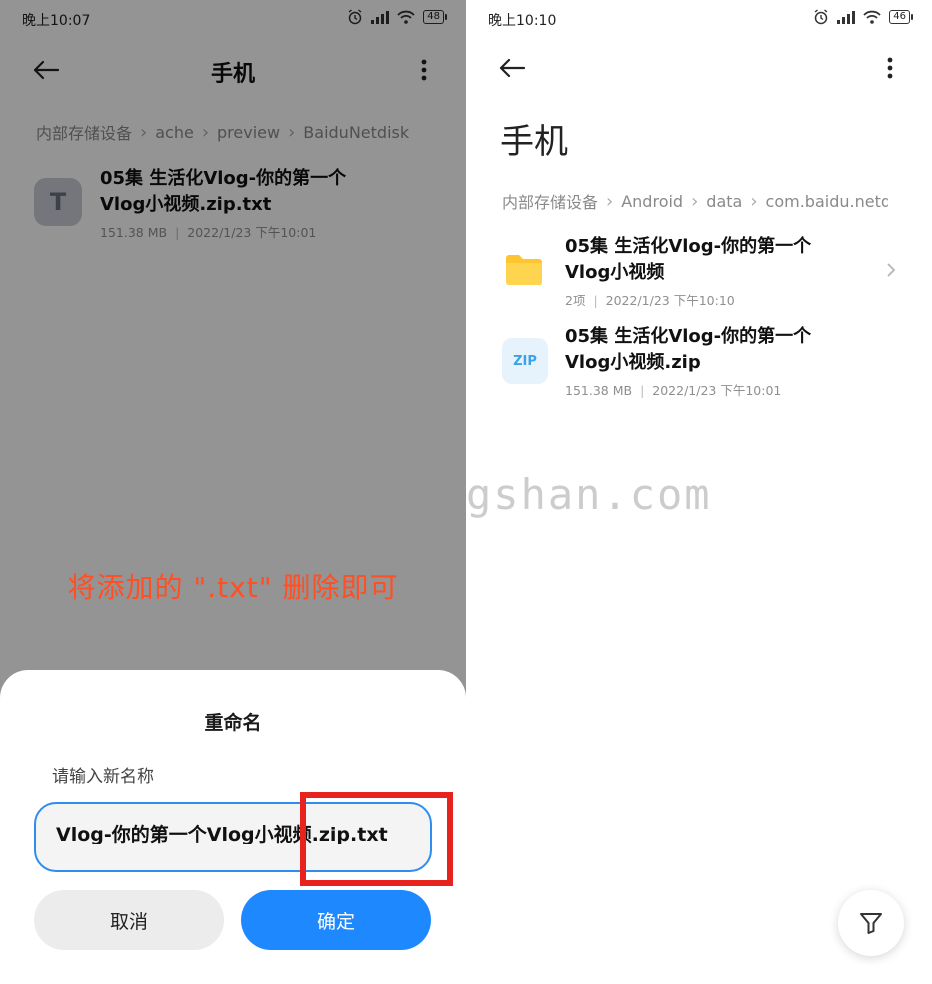 The width and height of the screenshot is (932, 984). I want to click on dialog-label: 请输入新名称, so click(103, 777).